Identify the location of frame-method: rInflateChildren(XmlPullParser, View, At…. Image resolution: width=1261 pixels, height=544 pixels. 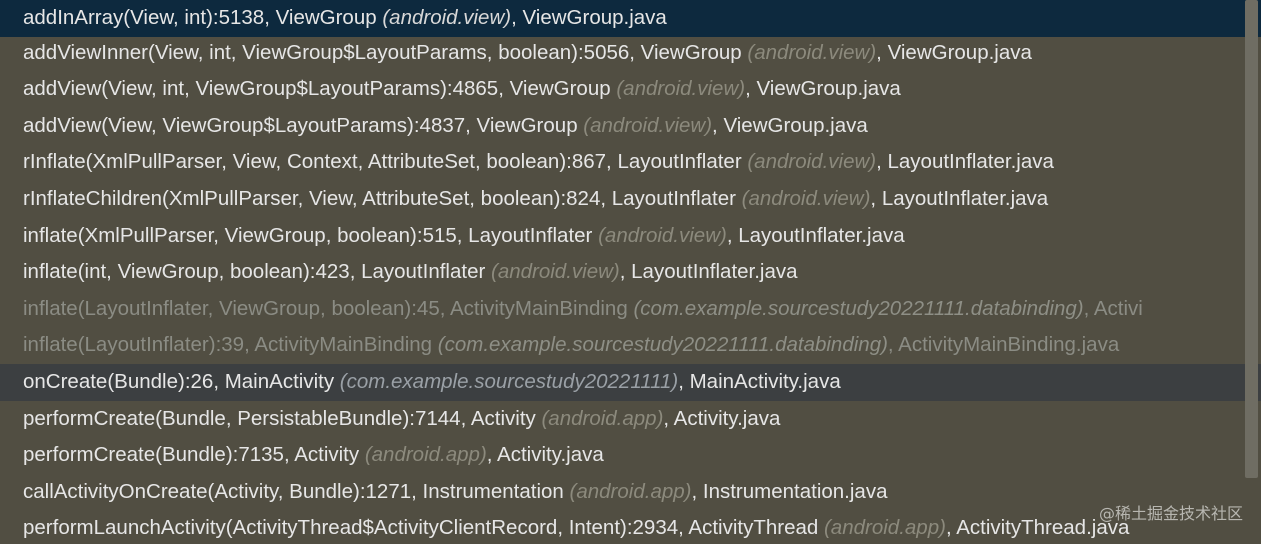
(382, 198).